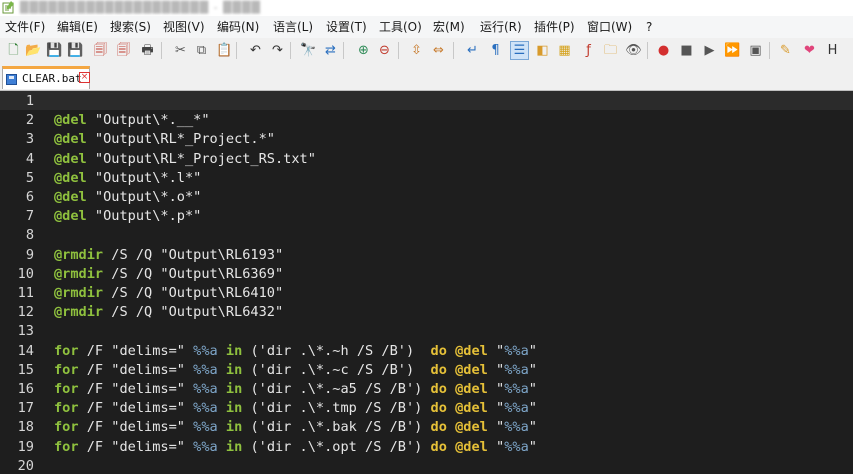 The image size is (853, 474). I want to click on code-line: 5 @del "Output\*.l*", so click(426, 177).